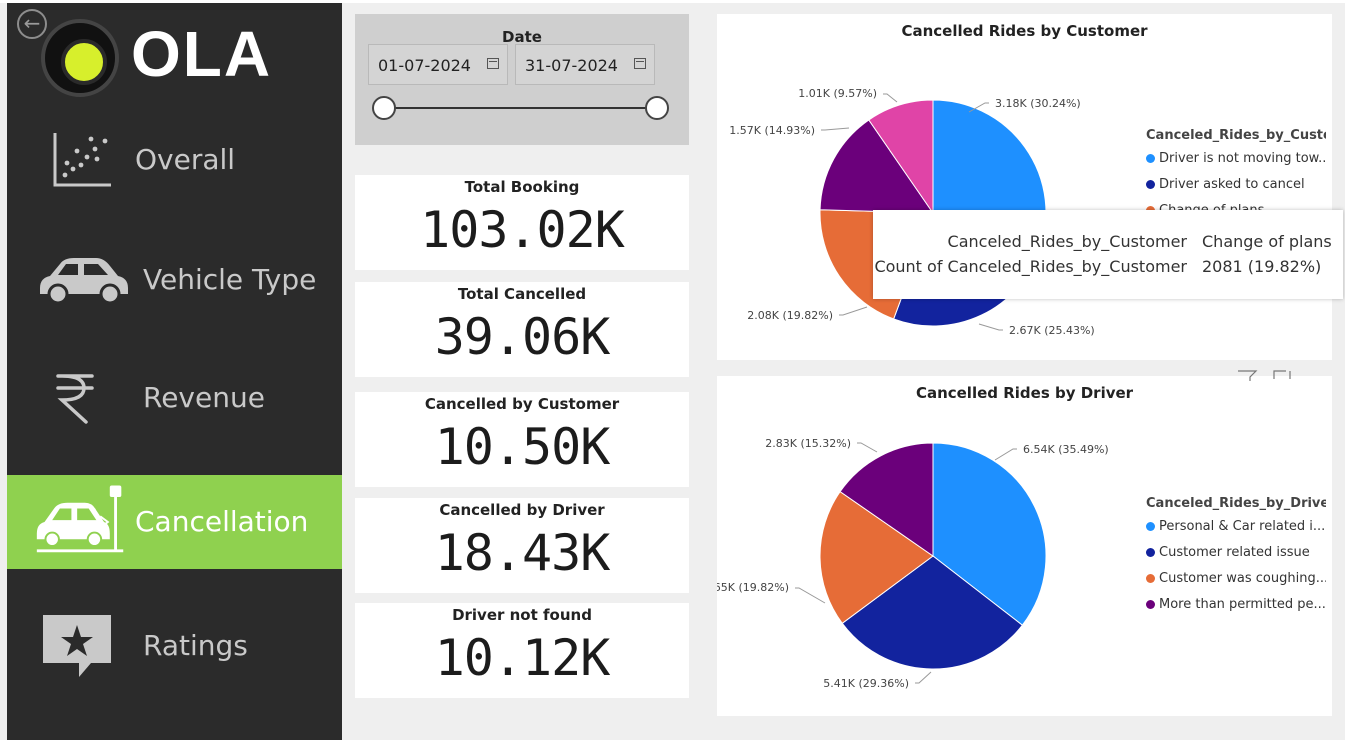  Describe the element at coordinates (521, 108) in the screenshot. I see `date-range-track` at that location.